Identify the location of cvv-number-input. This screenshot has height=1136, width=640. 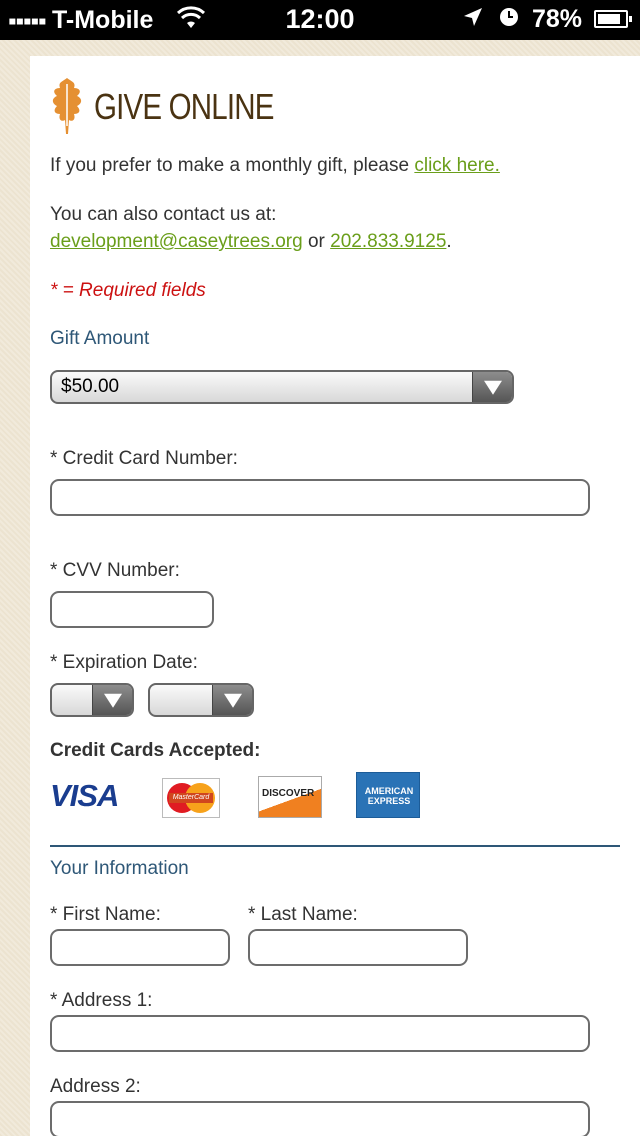
(132, 609).